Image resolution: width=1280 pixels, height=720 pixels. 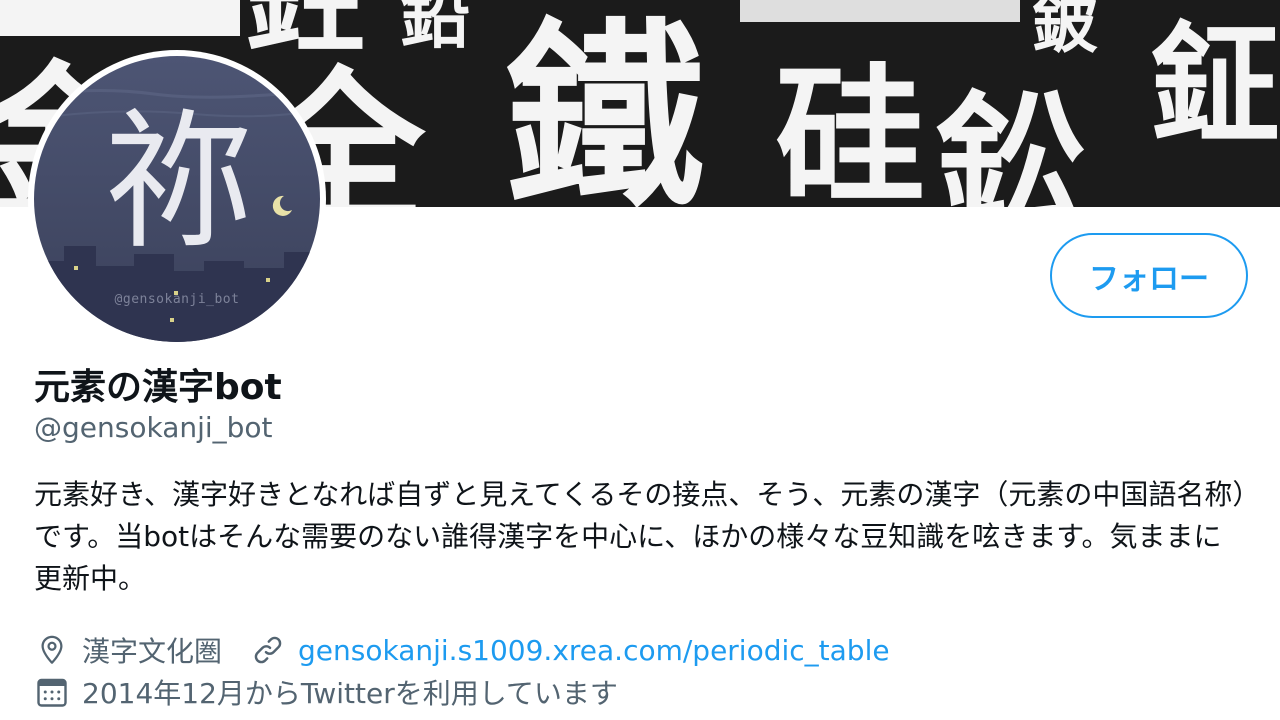 What do you see at coordinates (350, 693) in the screenshot?
I see `joined-date-text: 2014年12月からTwitterを利用しています` at bounding box center [350, 693].